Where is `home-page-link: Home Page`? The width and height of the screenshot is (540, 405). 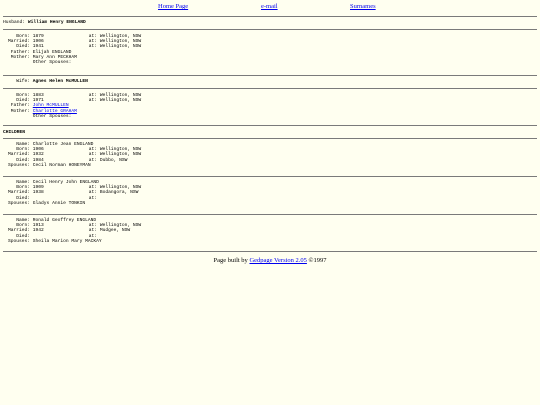
home-page-link: Home Page is located at coordinates (173, 6).